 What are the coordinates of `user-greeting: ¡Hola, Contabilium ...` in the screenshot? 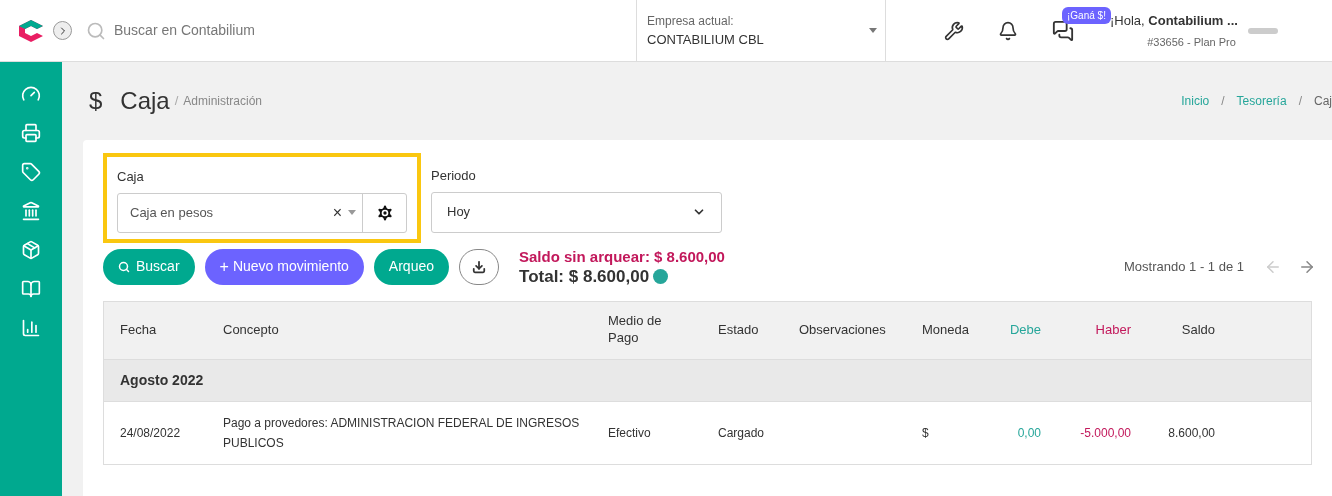 It's located at (1174, 21).